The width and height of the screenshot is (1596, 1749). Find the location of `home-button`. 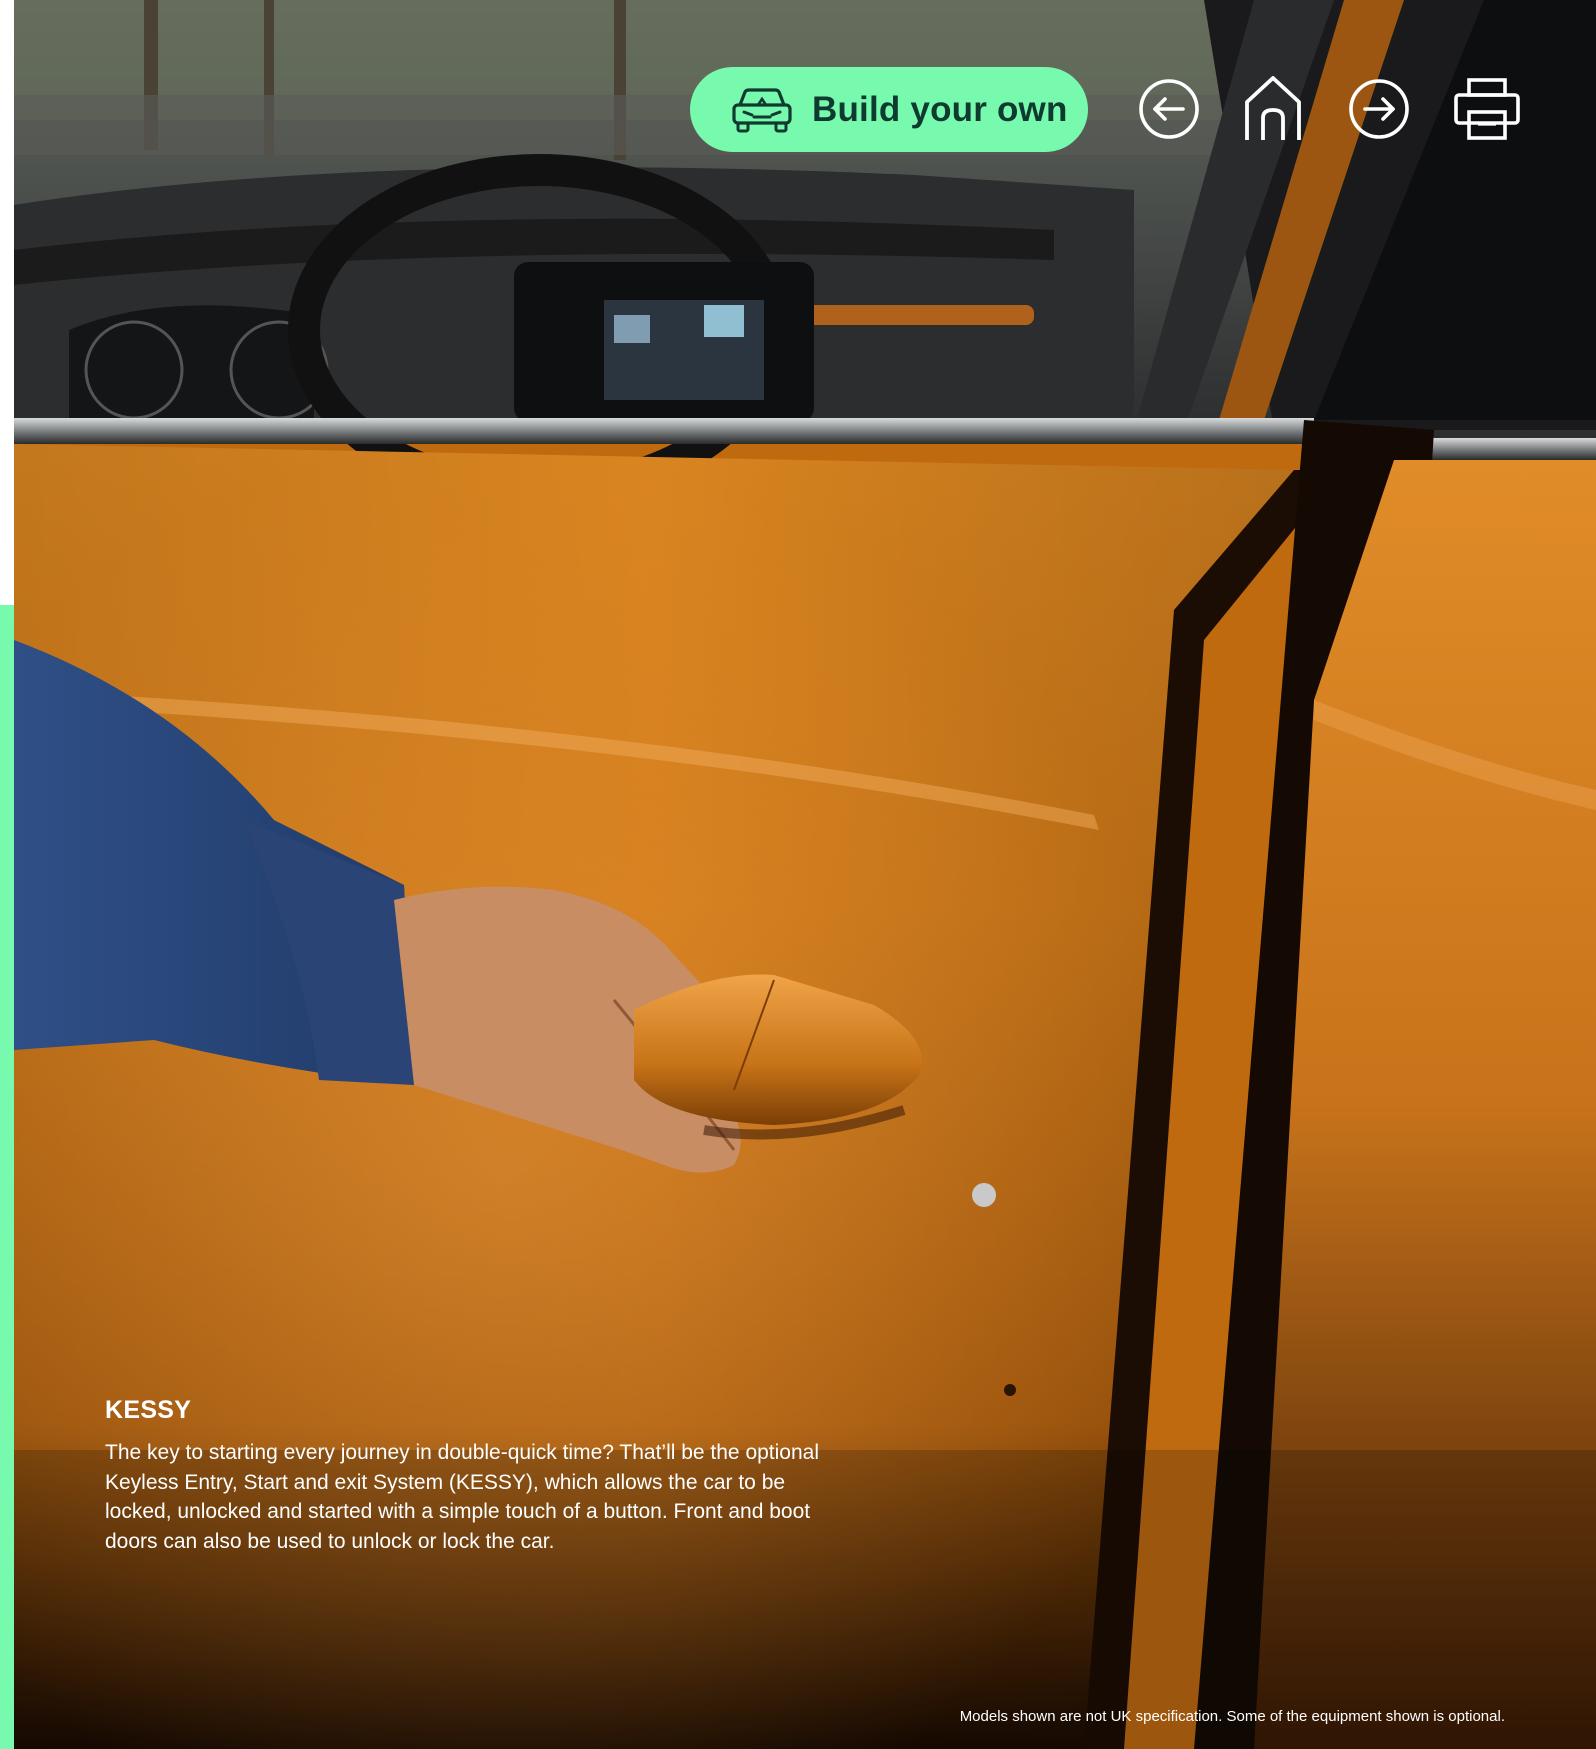

home-button is located at coordinates (1273, 109).